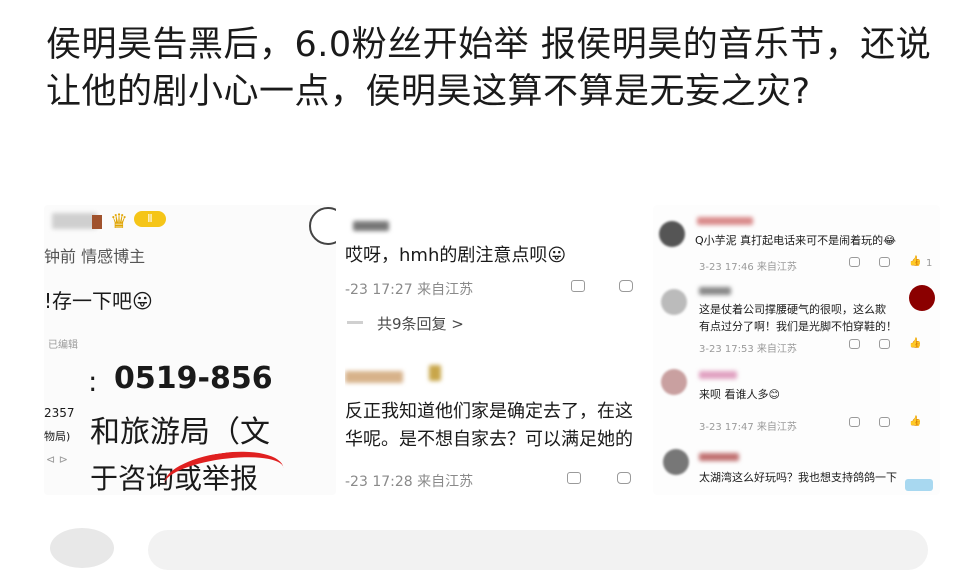  What do you see at coordinates (95, 256) in the screenshot?
I see `comment-meta: 钟前 情感博主` at bounding box center [95, 256].